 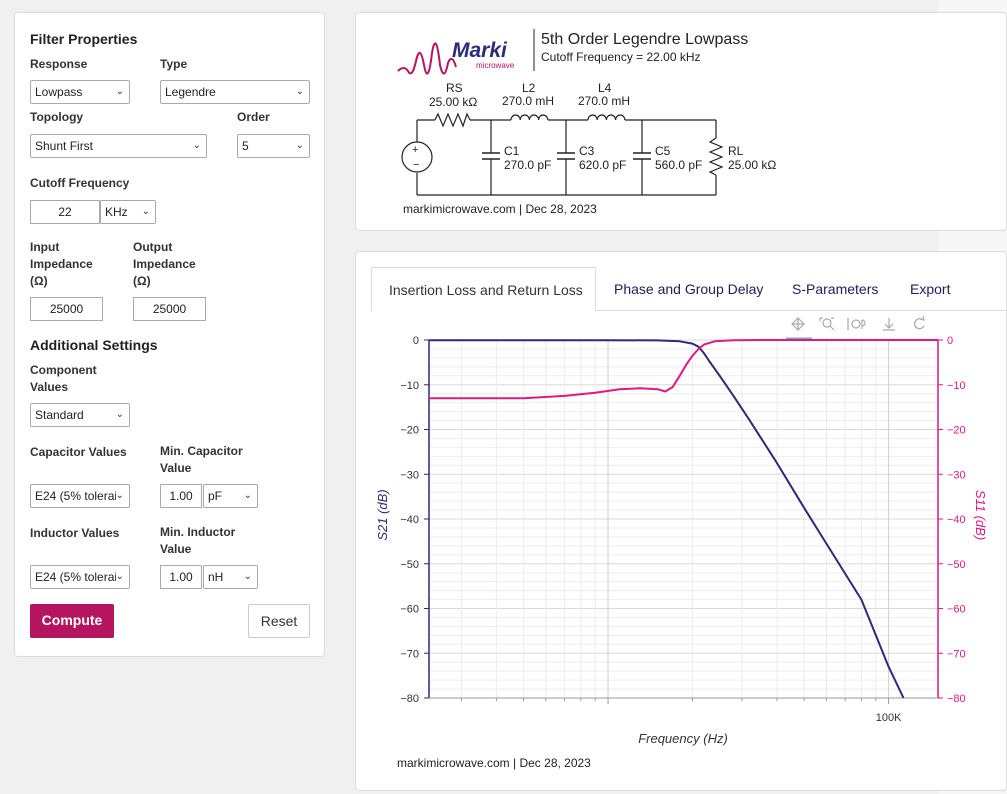 I want to click on rl-name: RL, so click(x=736, y=151).